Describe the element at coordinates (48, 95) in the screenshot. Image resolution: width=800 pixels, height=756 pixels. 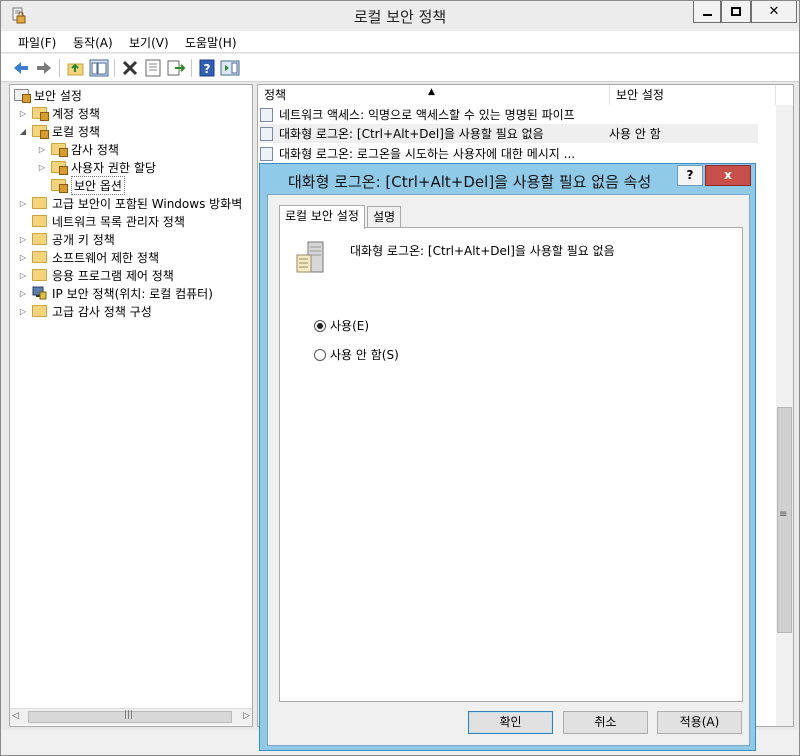
I see `tree-root: 보안 설정` at that location.